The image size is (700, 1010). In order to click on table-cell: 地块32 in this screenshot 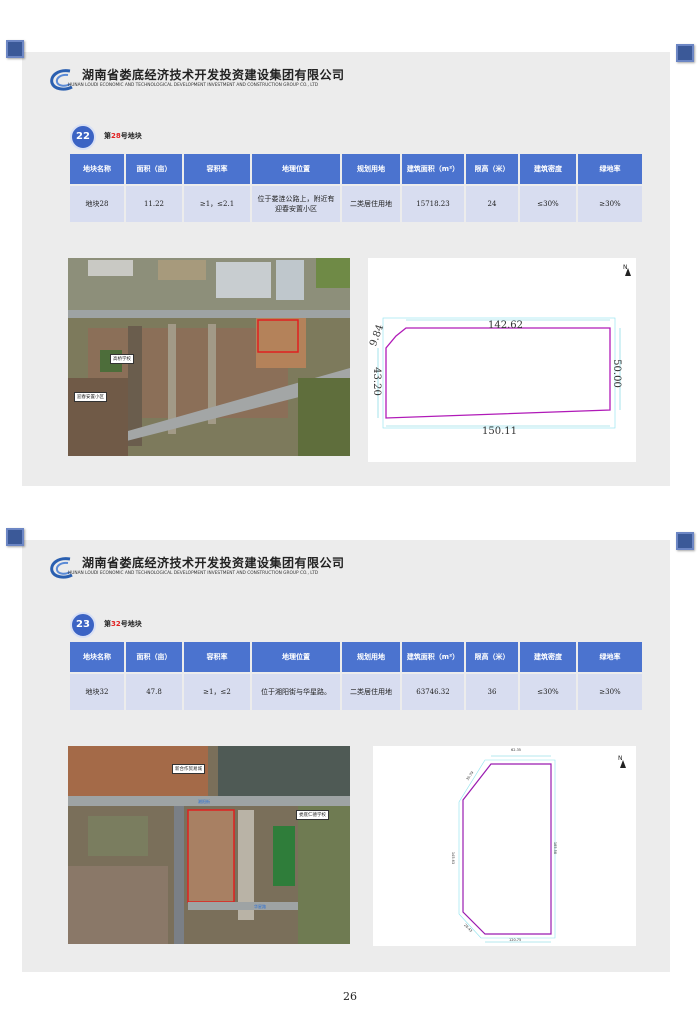, I will do `click(97, 692)`.